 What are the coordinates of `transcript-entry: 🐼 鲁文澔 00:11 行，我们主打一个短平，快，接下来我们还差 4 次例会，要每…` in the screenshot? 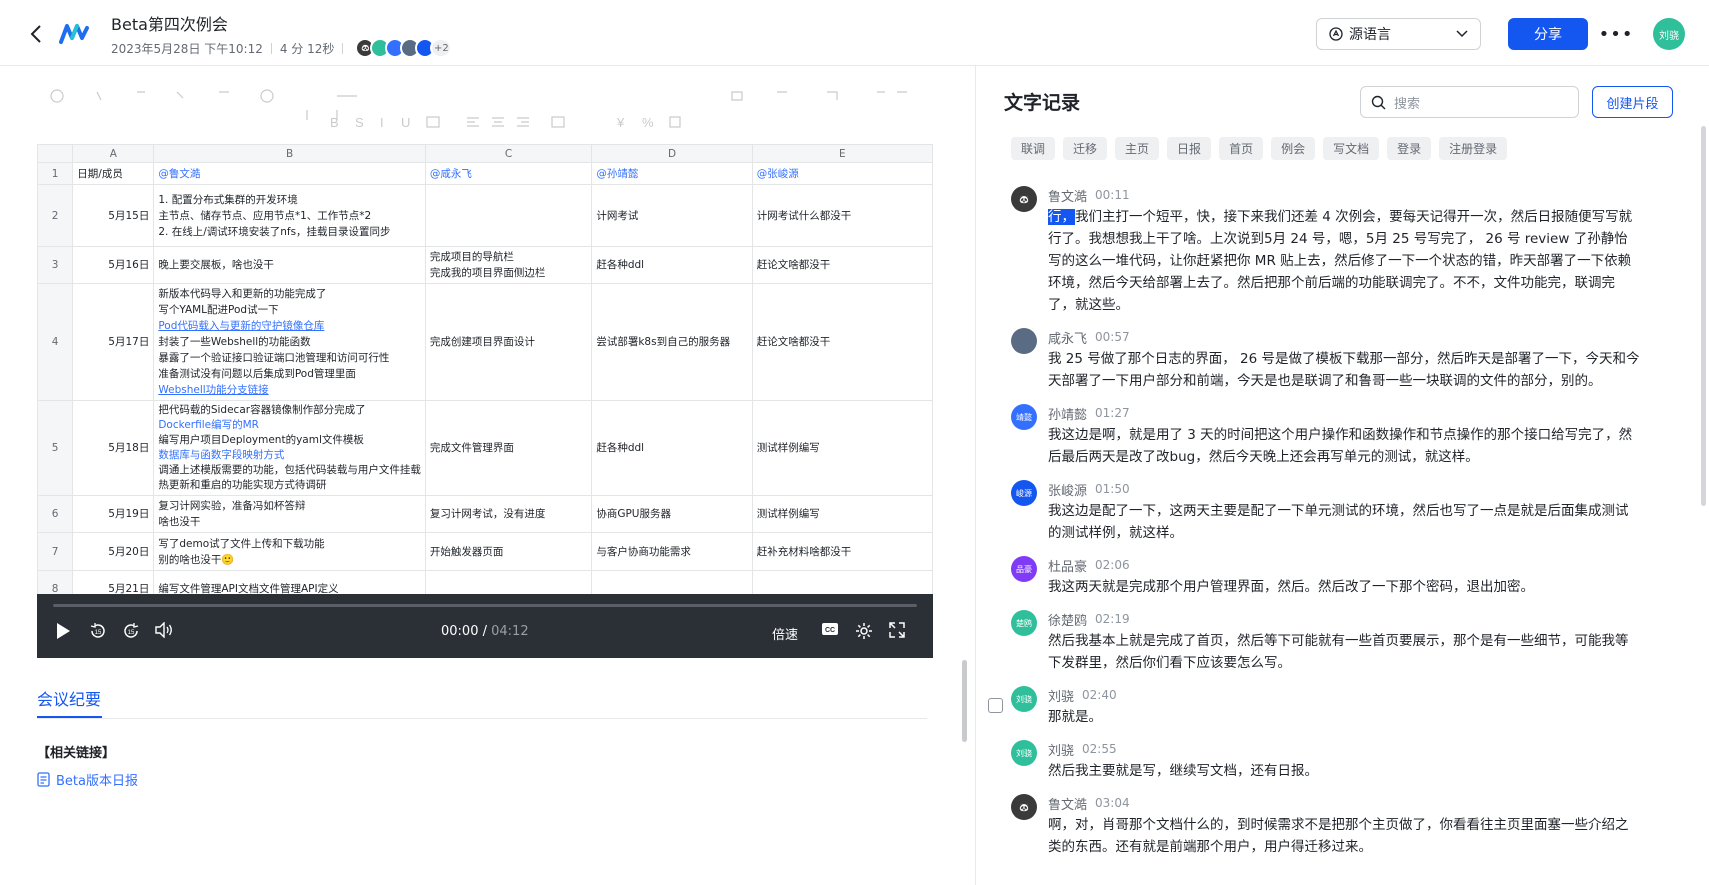 It's located at (1326, 251).